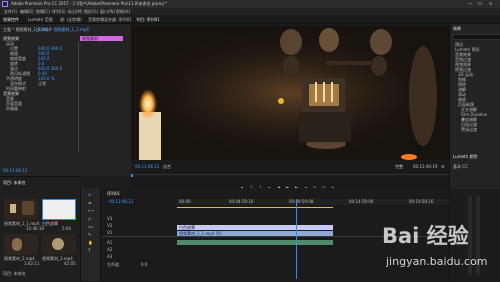  Describe the element at coordinates (91, 11) in the screenshot. I see `menu-item-graphics: 图形(G)` at that location.